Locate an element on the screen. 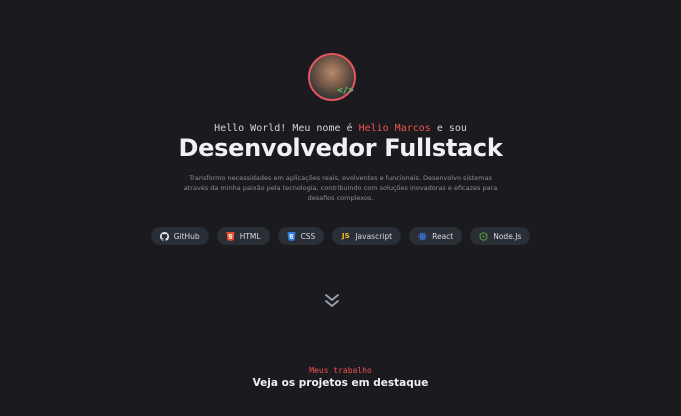 The height and width of the screenshot is (416, 681). github-icon is located at coordinates (164, 236).